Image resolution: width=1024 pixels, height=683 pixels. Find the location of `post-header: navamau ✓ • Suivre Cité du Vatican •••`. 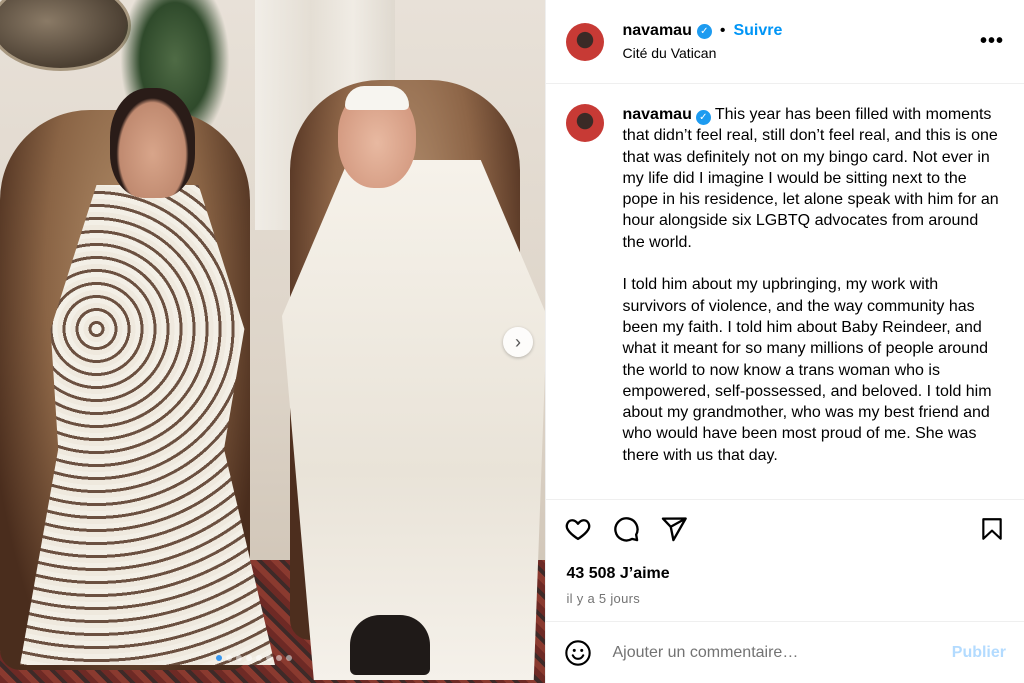

post-header: navamau ✓ • Suivre Cité du Vatican ••• is located at coordinates (785, 42).